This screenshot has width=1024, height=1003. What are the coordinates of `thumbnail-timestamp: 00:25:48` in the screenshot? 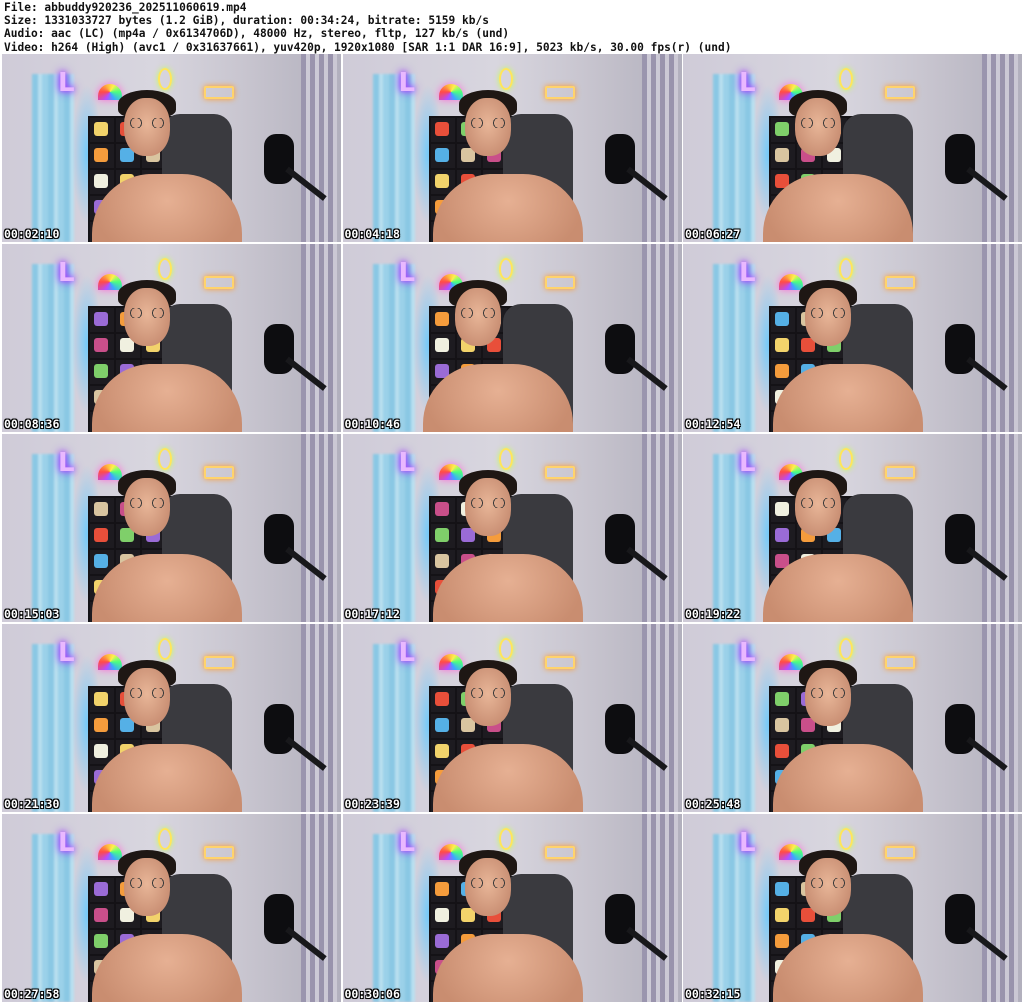 It's located at (713, 804).